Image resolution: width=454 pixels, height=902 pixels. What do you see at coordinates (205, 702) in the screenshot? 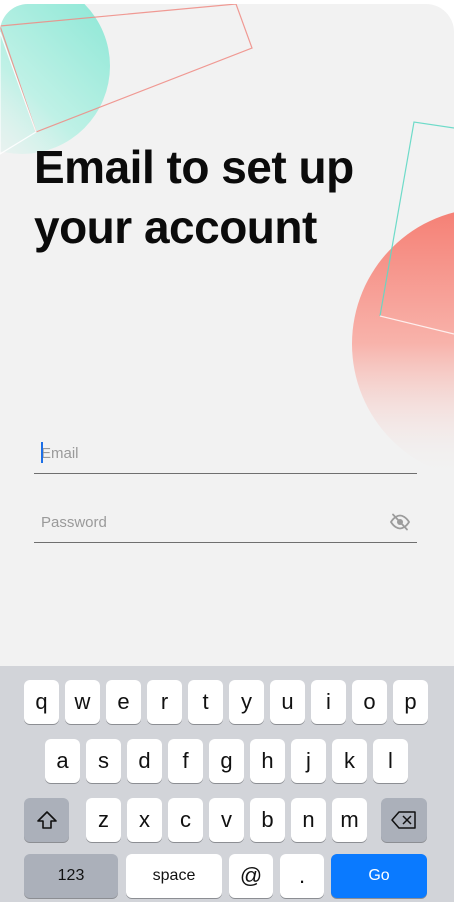
I see `key-t: t` at bounding box center [205, 702].